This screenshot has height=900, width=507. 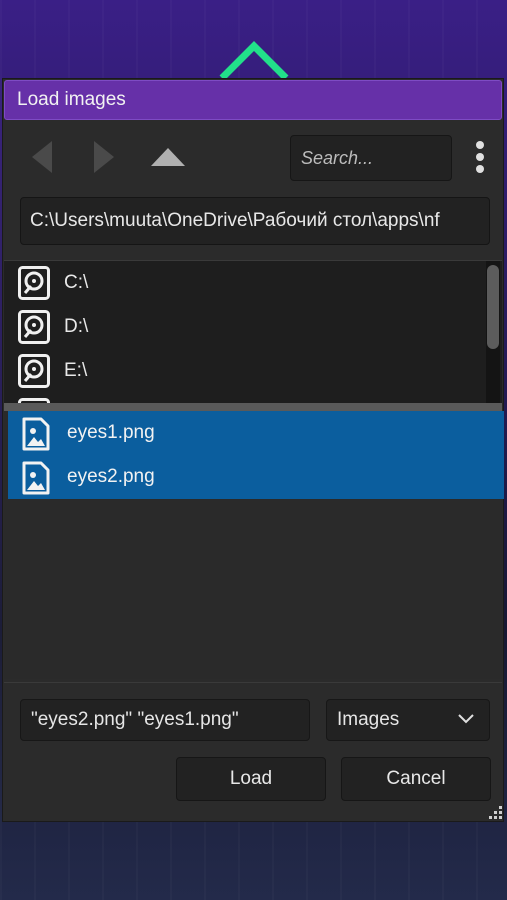 What do you see at coordinates (256, 477) in the screenshot?
I see `file-item-eyes2: eyes2.png` at bounding box center [256, 477].